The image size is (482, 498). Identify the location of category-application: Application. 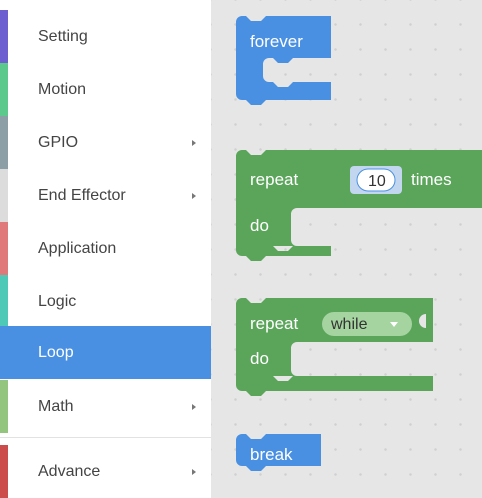
(105, 248).